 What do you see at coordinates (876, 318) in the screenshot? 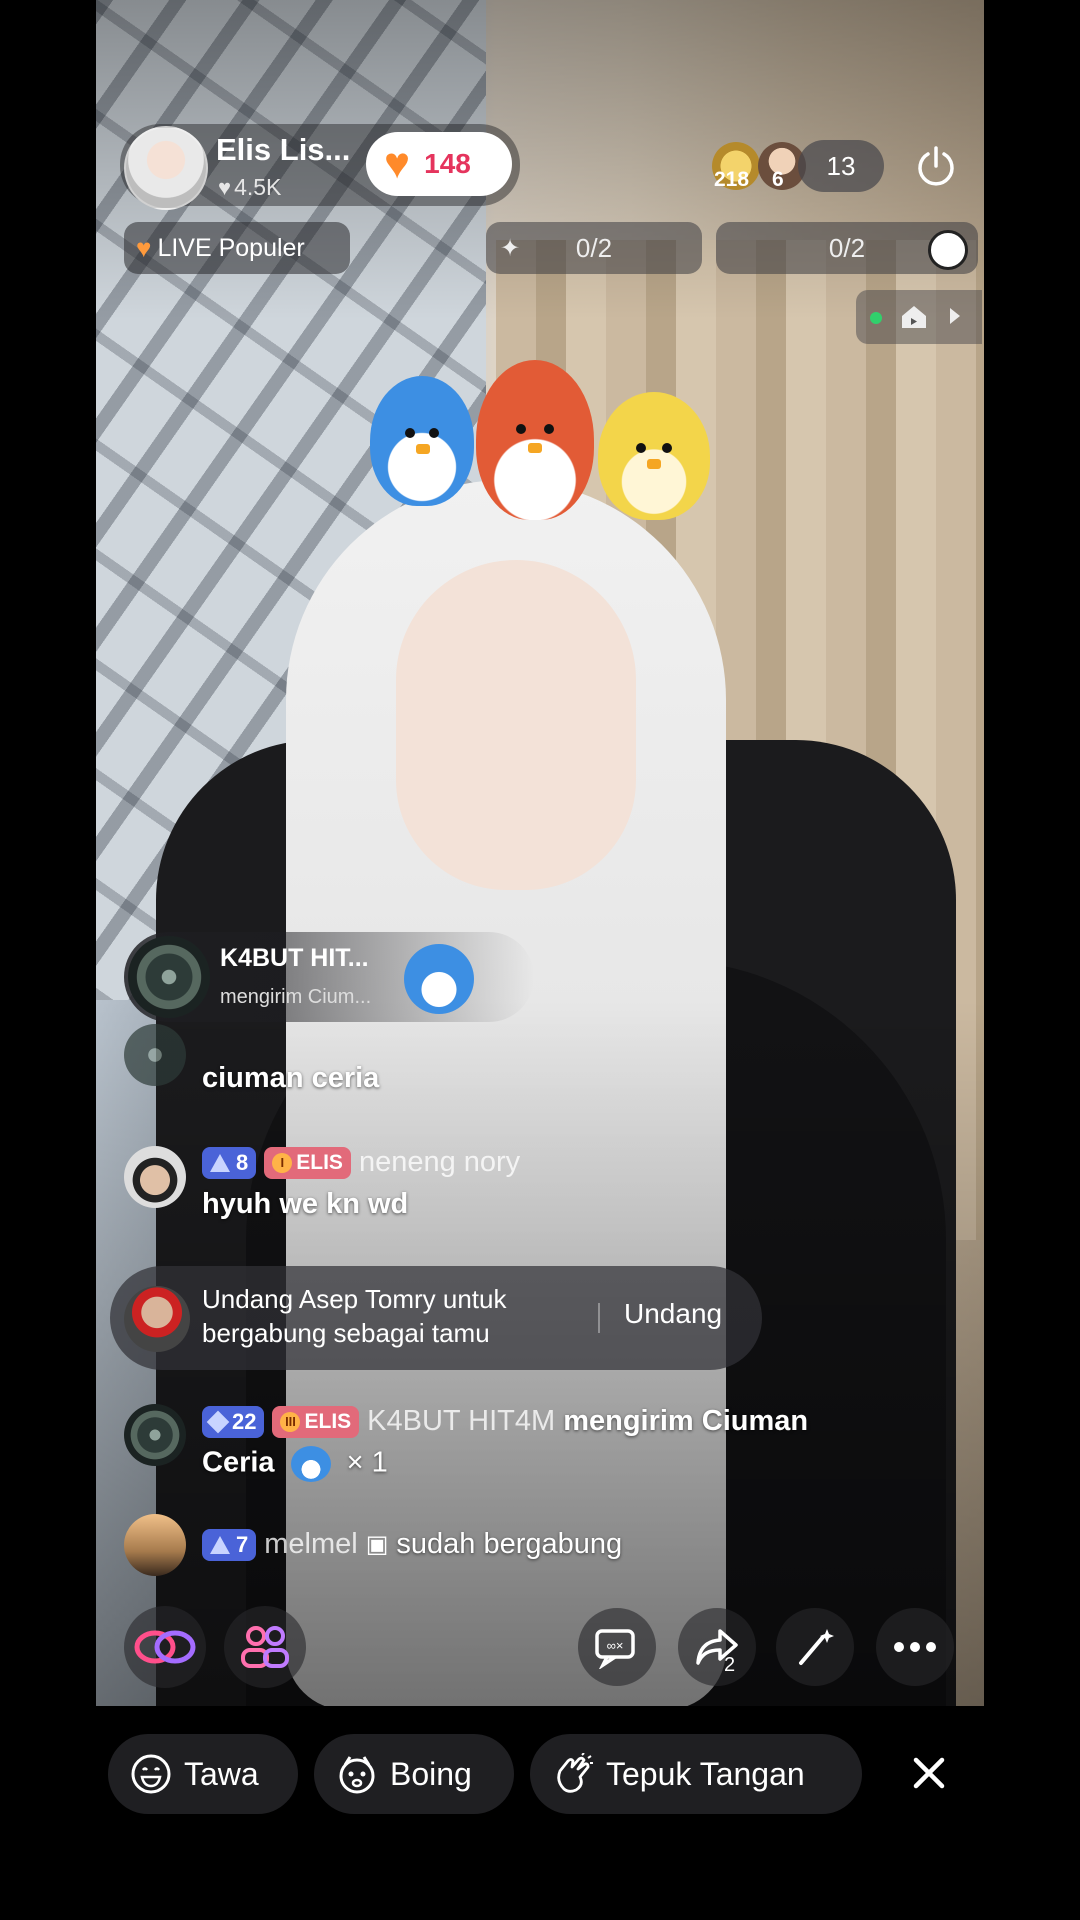
I see `online-dot-icon` at bounding box center [876, 318].